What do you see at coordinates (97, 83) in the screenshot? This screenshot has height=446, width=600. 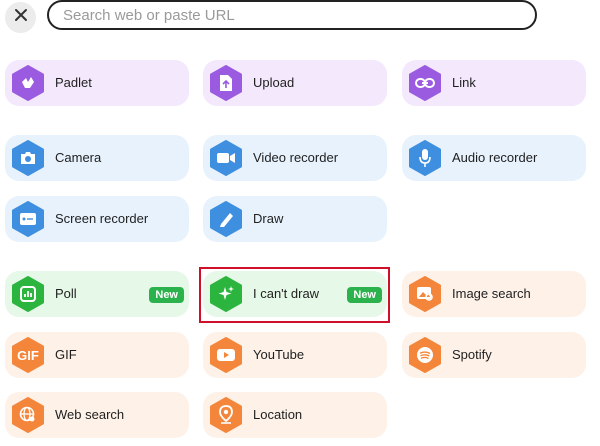 I see `padlet-tile: Padlet` at bounding box center [97, 83].